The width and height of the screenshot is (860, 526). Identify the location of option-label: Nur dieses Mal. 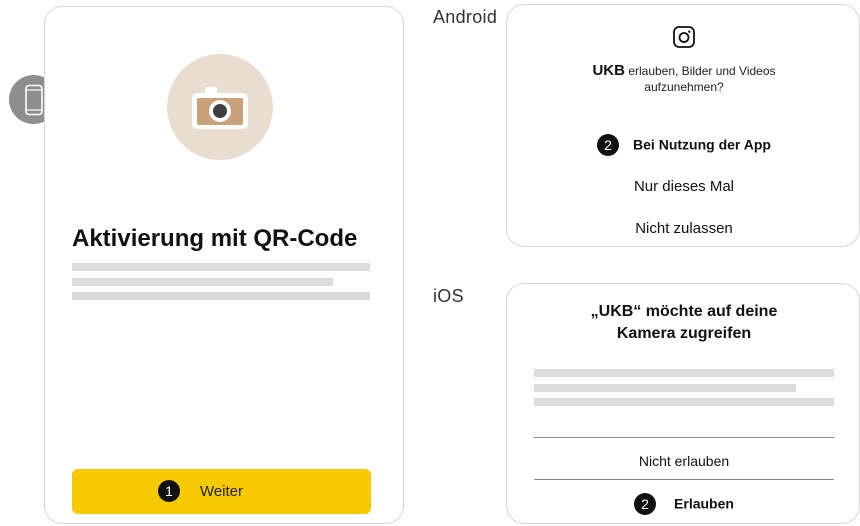
(684, 186).